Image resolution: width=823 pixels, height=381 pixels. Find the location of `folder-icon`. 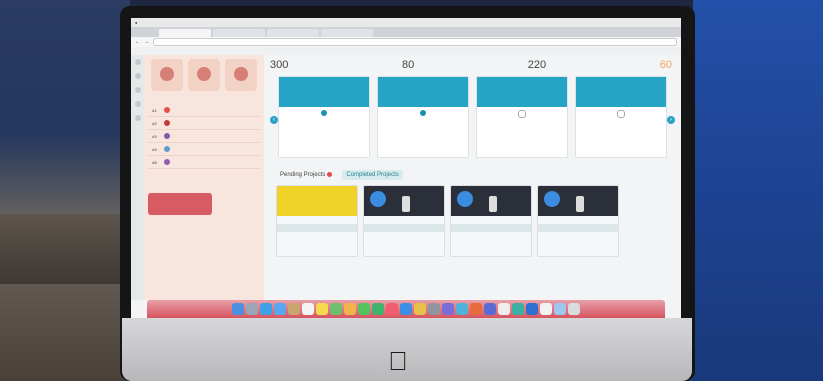

folder-icon is located at coordinates (560, 309).